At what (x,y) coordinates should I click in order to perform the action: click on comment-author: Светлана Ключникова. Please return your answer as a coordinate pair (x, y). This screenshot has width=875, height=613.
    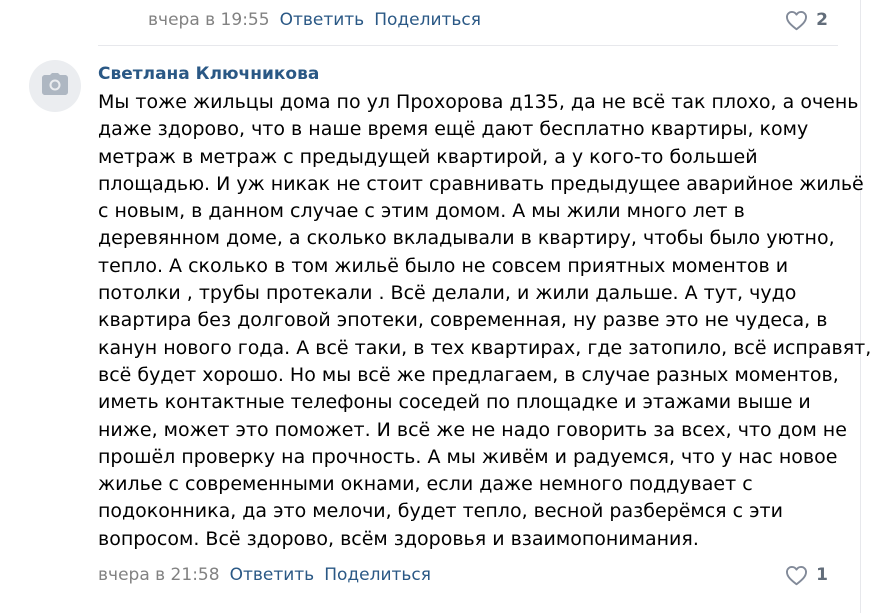
    Looking at the image, I should click on (208, 74).